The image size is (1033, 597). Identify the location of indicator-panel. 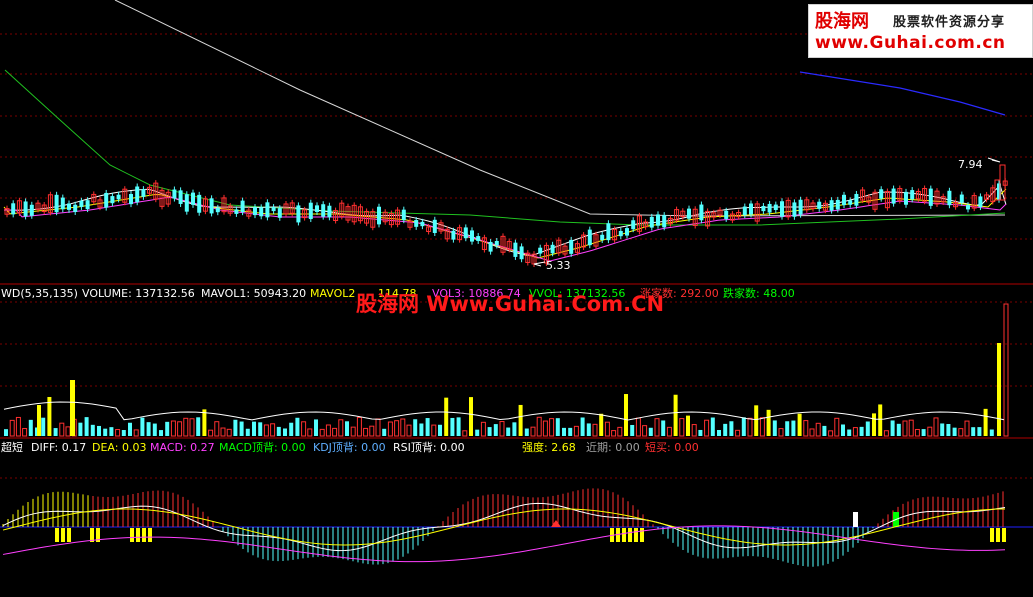
(504, 527).